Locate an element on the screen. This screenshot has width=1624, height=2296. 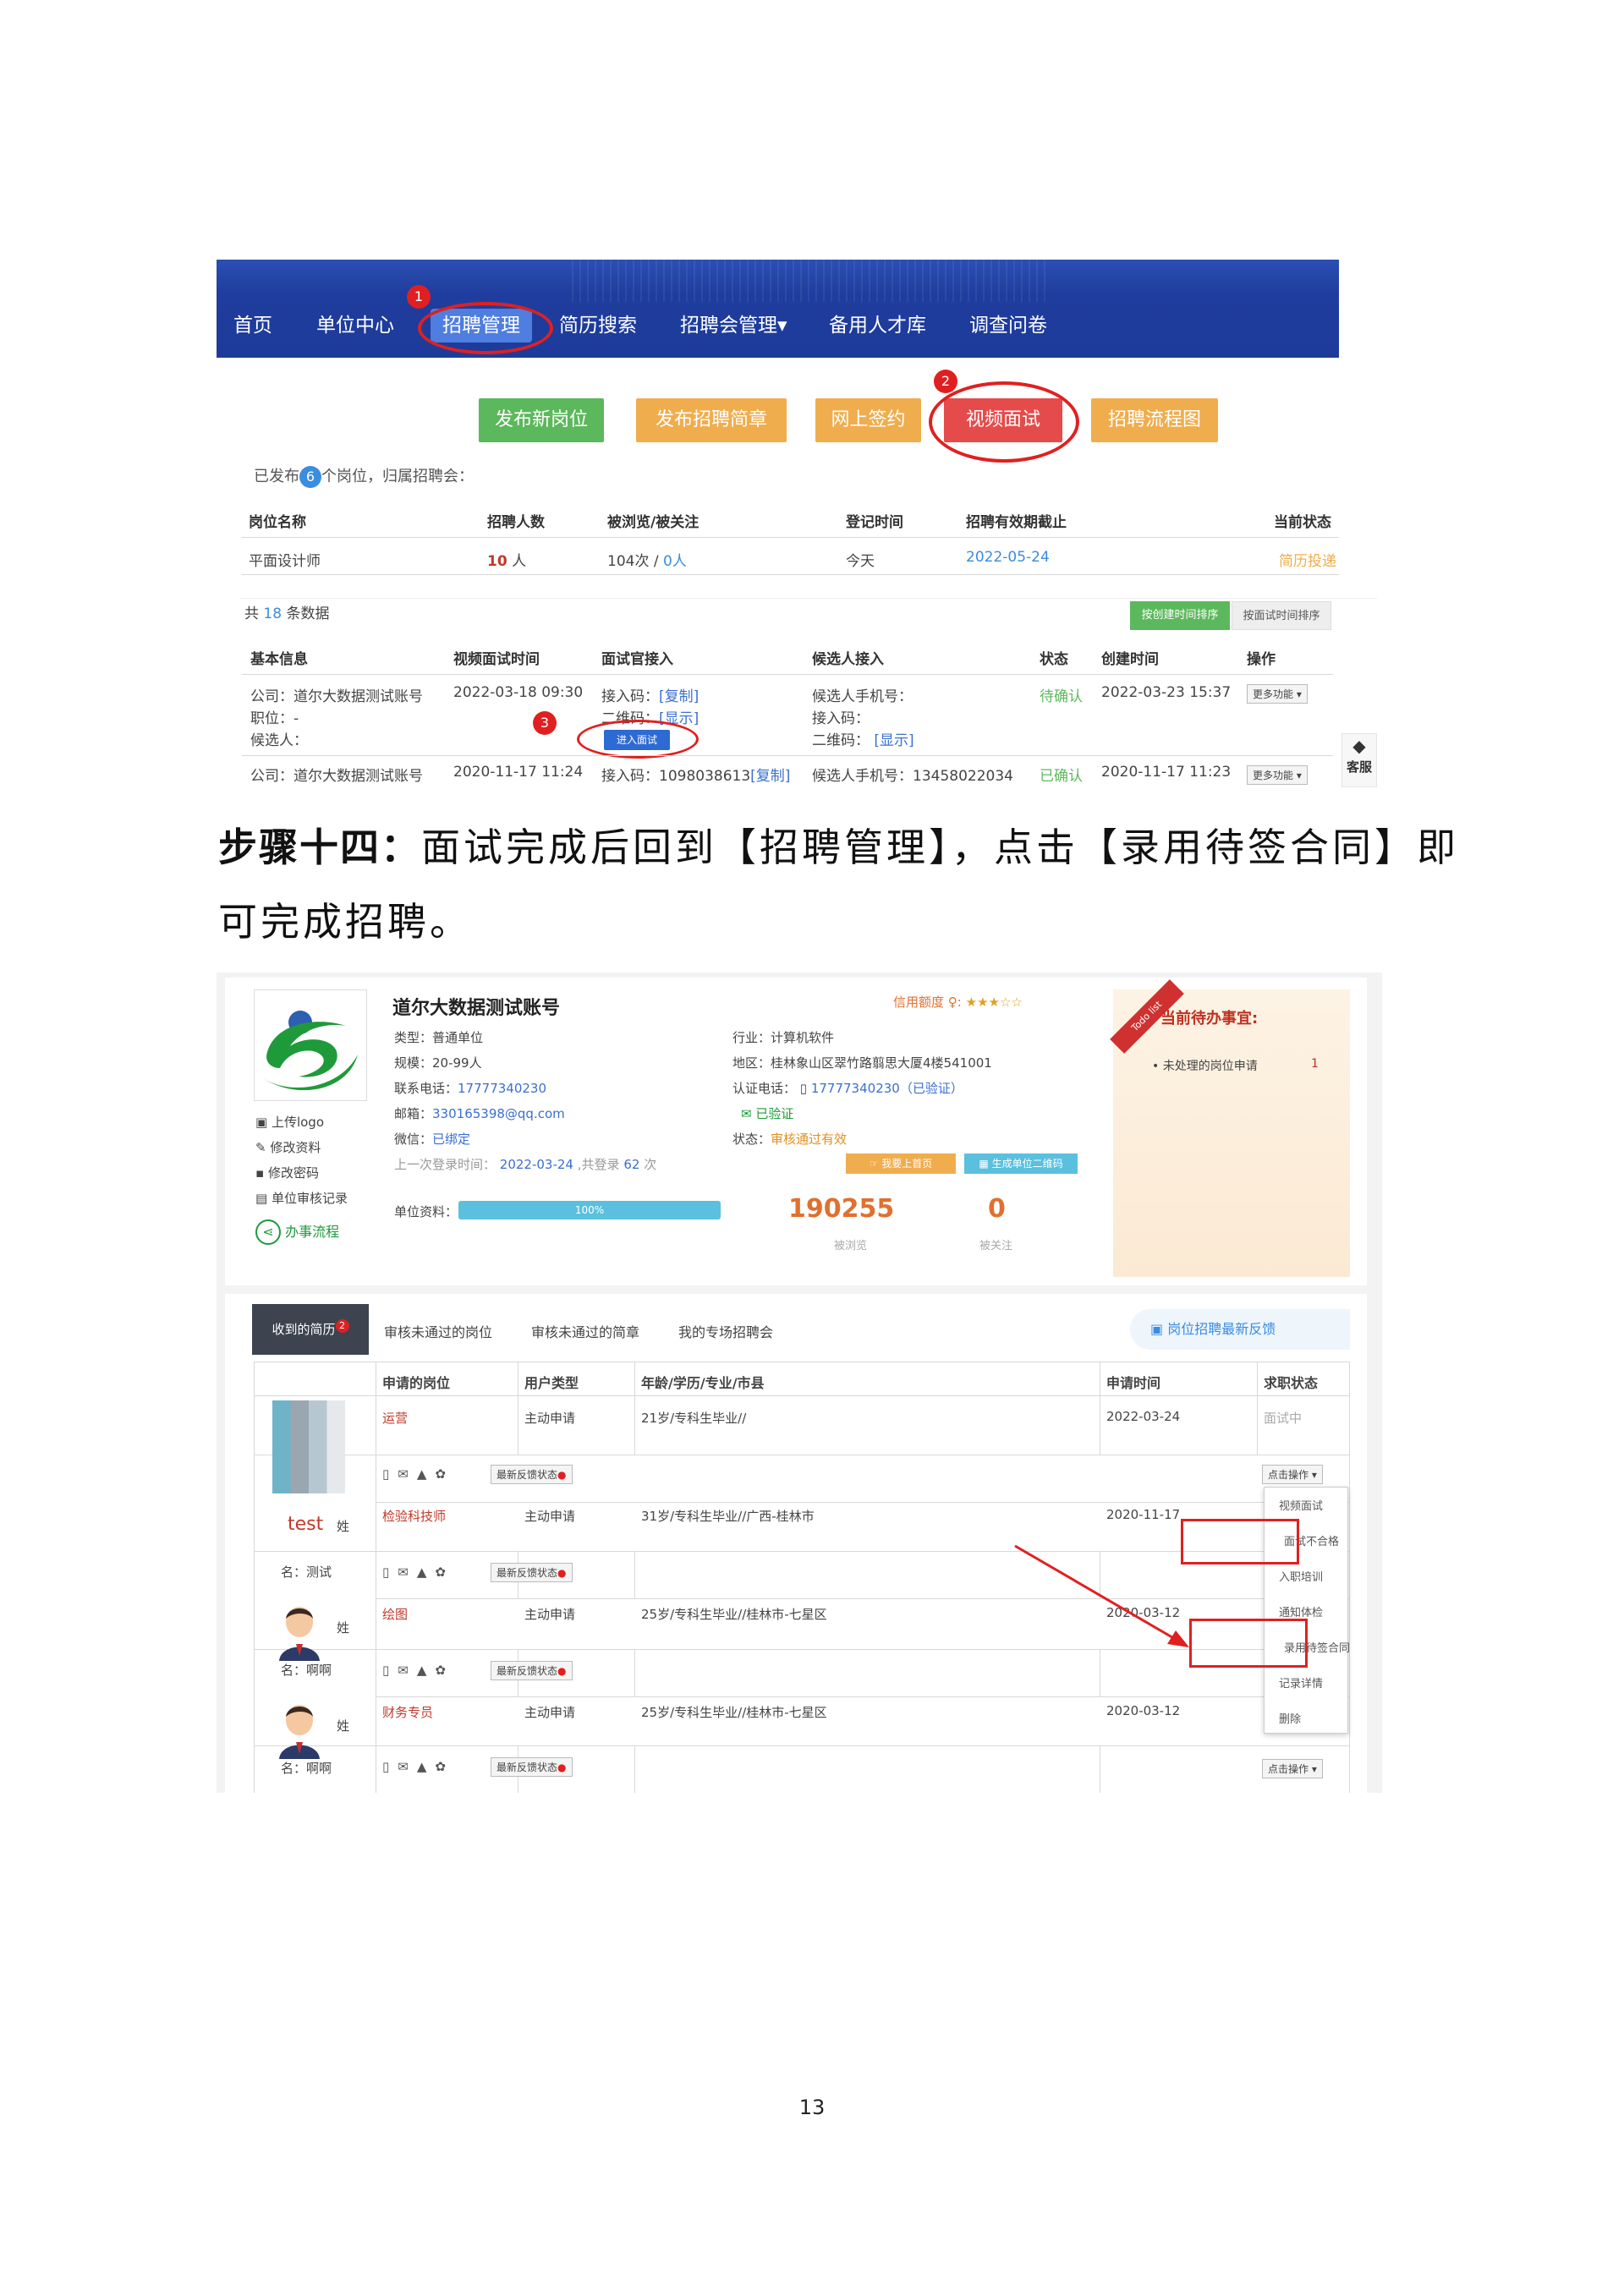
published-summary: 已发布 6 个岗位，归属招聘会： is located at coordinates (364, 476).